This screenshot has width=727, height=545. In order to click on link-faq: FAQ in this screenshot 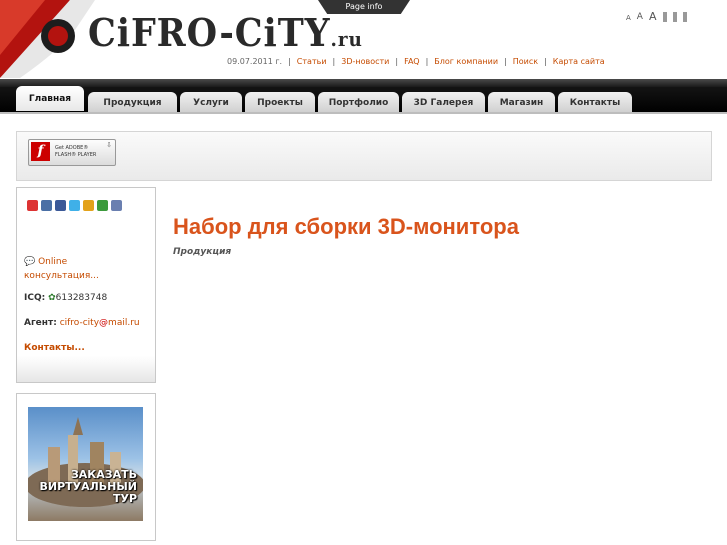, I will do `click(412, 61)`.